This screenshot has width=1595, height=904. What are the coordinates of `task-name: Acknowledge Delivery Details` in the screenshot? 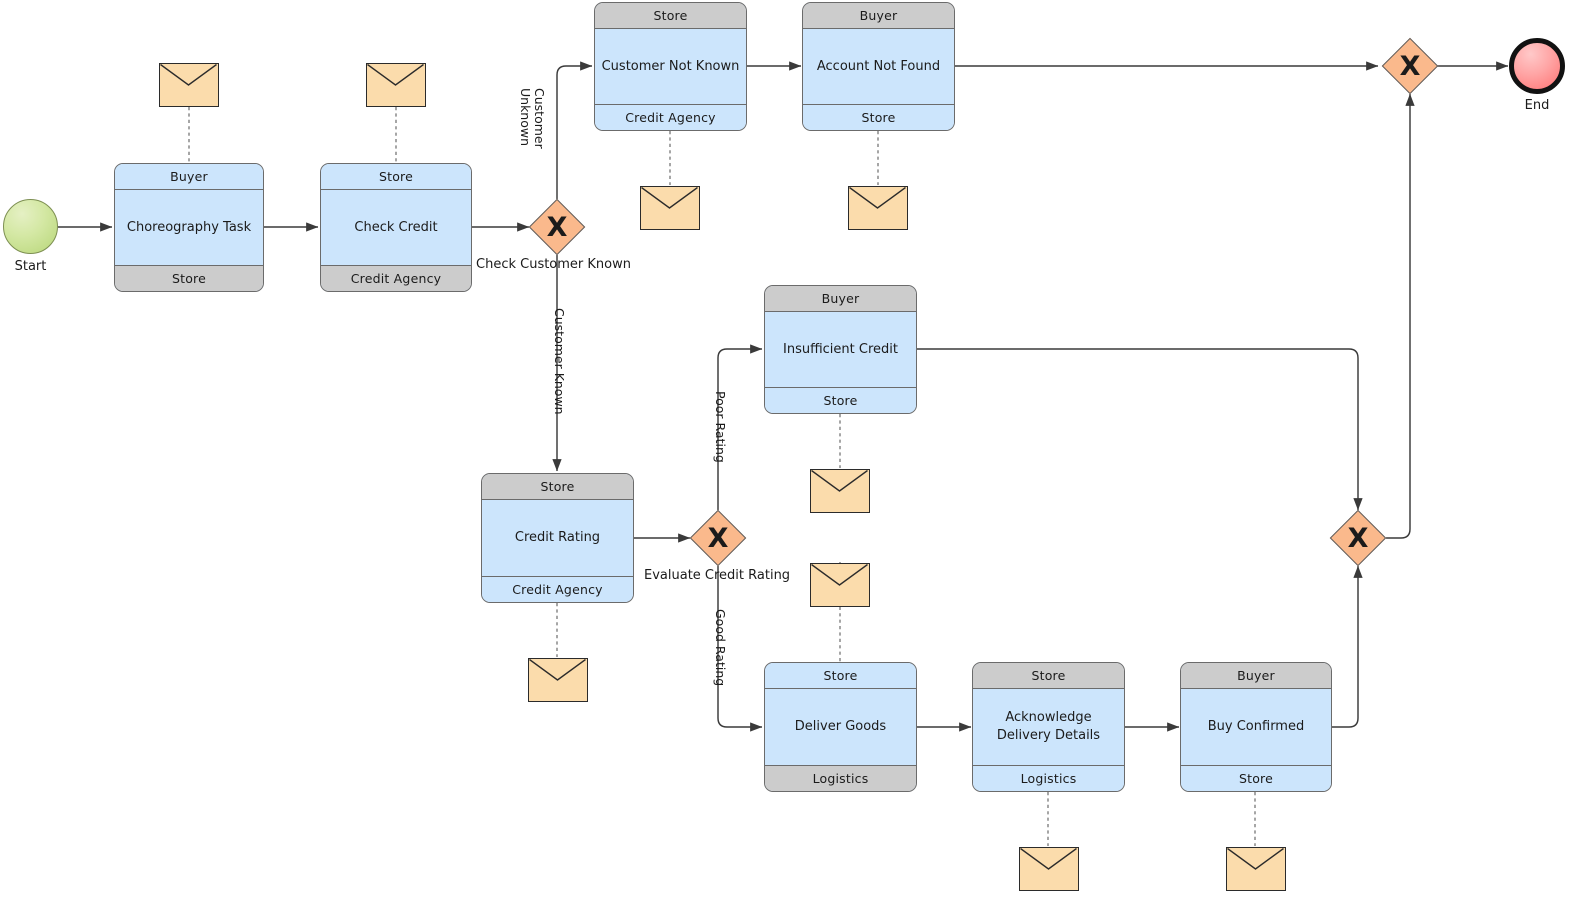 It's located at (1048, 727).